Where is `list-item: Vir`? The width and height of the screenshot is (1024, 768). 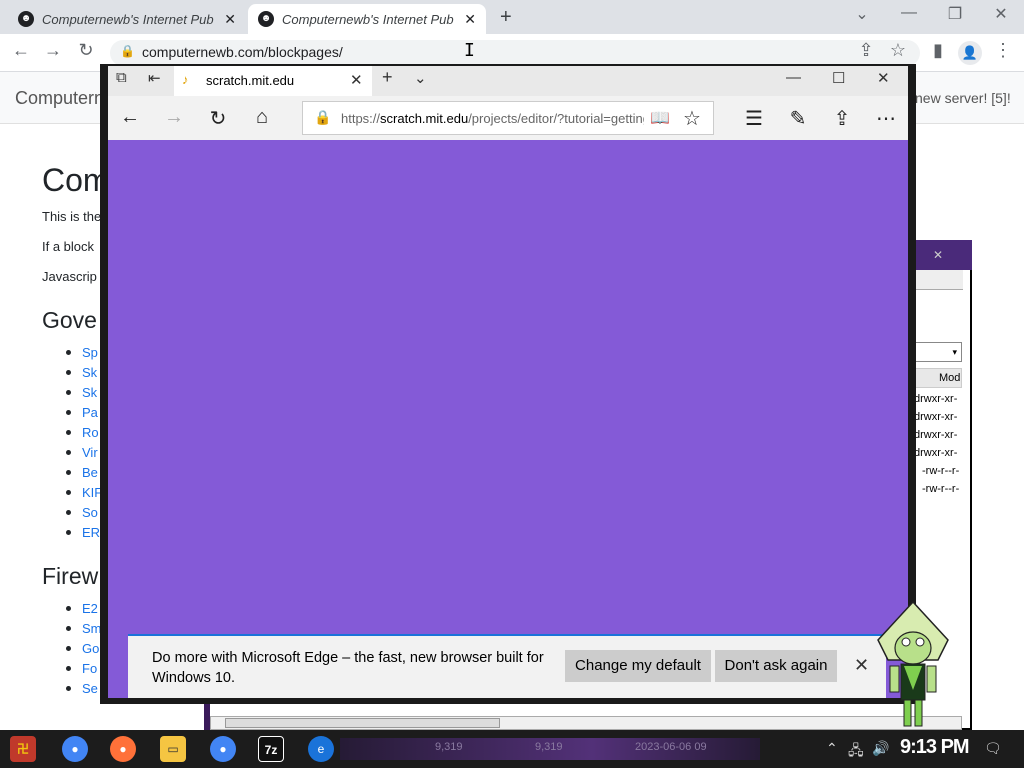
list-item: Vir is located at coordinates (90, 452).